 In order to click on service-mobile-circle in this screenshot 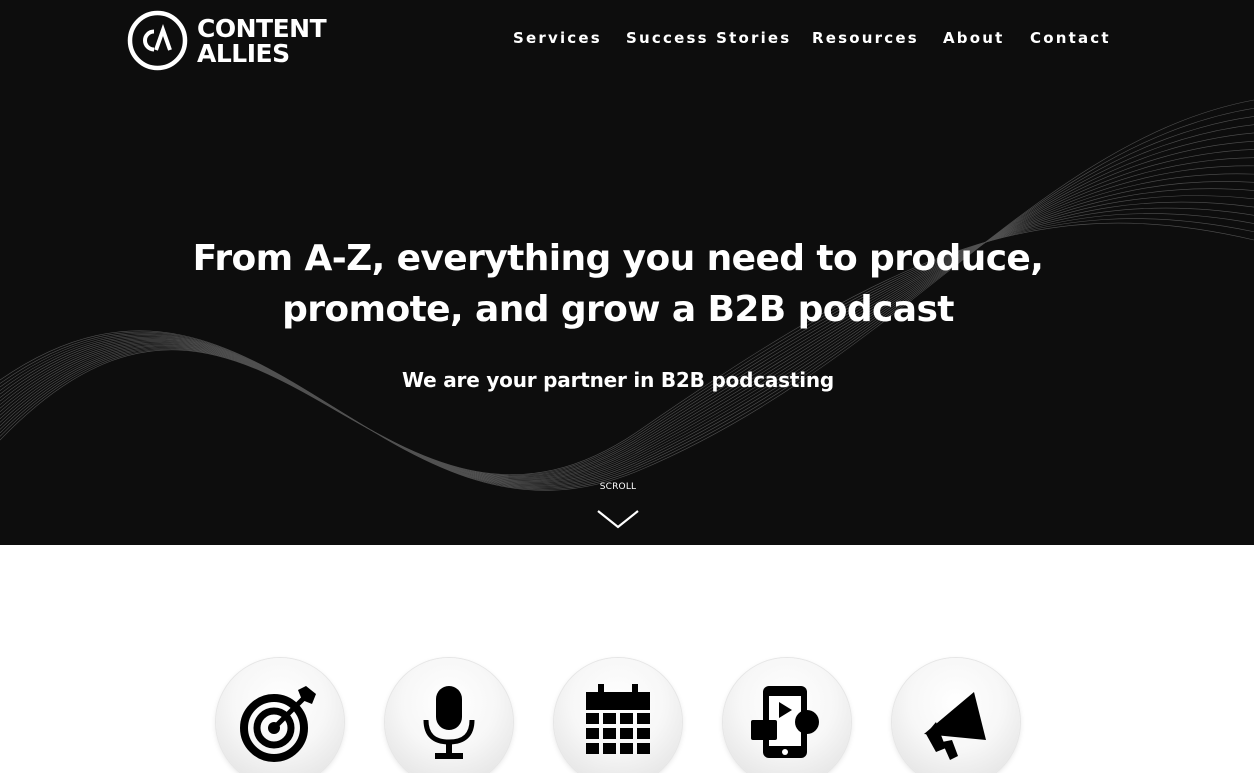, I will do `click(787, 715)`.